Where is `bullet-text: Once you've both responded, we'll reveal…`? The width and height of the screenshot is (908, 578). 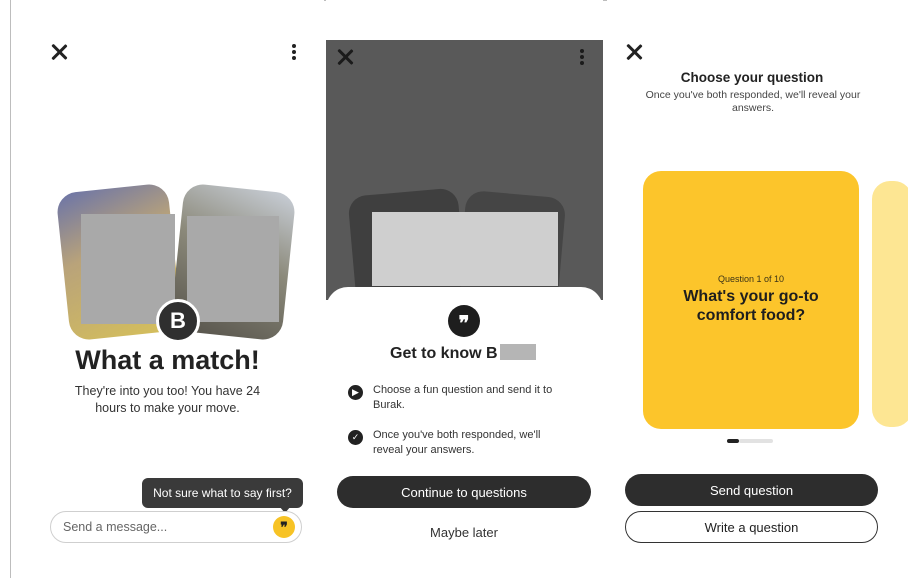
bullet-text: Once you've both responded, we'll reveal… is located at coordinates (457, 442).